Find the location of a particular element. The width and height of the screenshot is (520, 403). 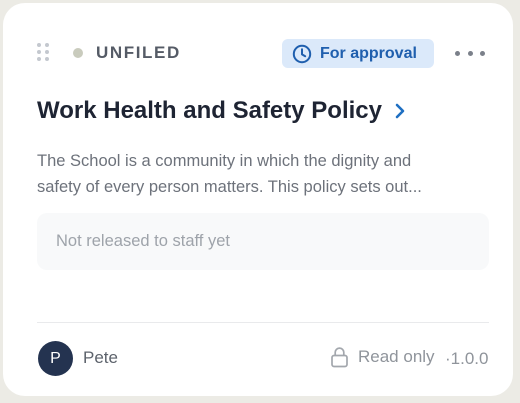

drag-handle-icon is located at coordinates (43, 52).